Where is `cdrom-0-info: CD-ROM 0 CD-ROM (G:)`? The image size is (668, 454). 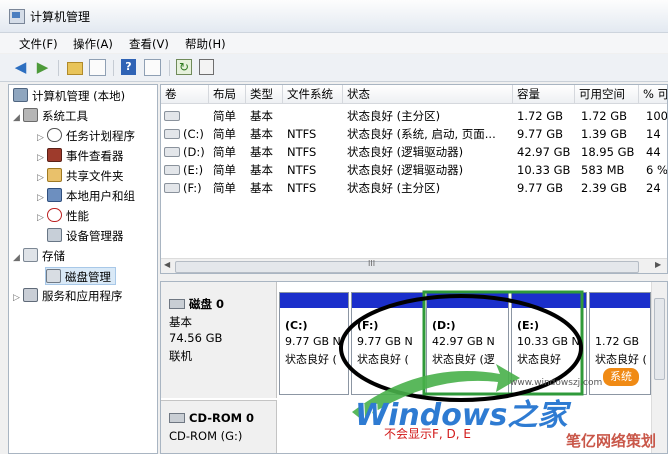 cdrom-0-info: CD-ROM 0 CD-ROM (G:) is located at coordinates (219, 426).